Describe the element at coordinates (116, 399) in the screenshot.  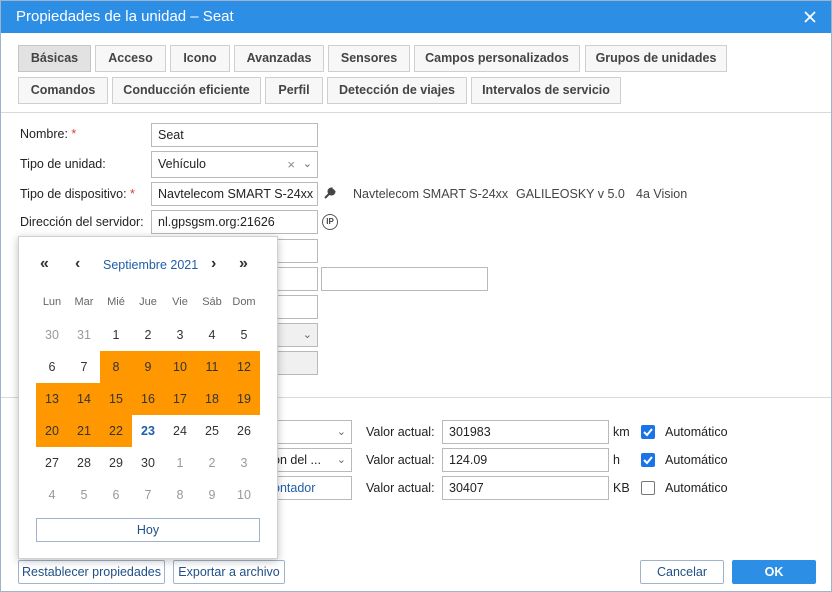
I see `calendar-day: 15` at that location.